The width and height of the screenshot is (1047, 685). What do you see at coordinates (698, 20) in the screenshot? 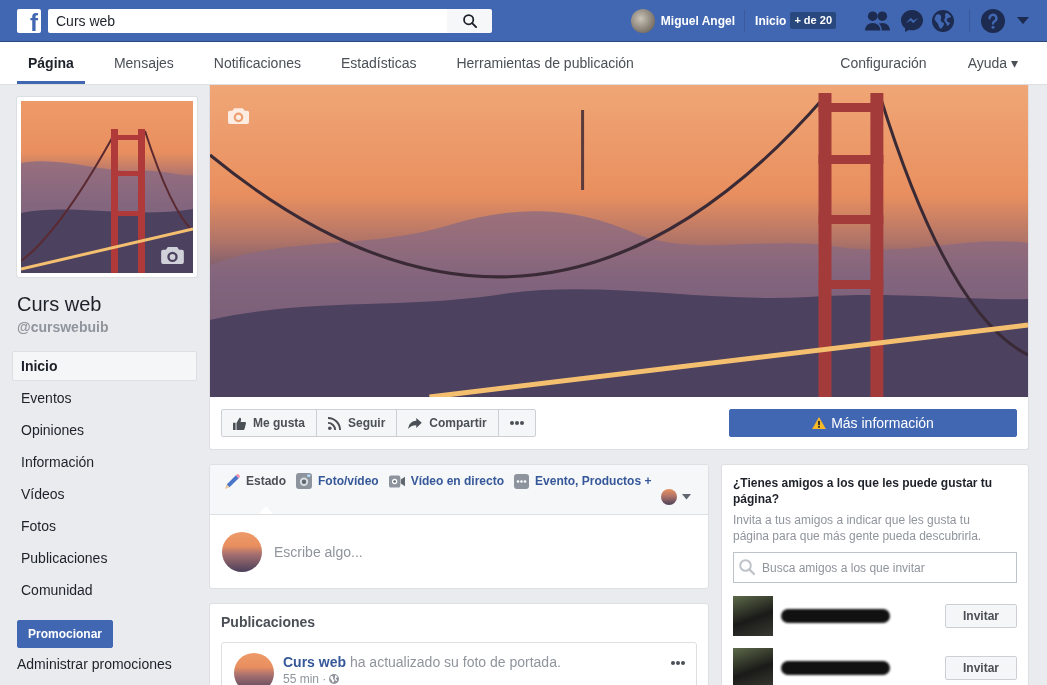
I see `user-name-link: Miguel Angel` at bounding box center [698, 20].